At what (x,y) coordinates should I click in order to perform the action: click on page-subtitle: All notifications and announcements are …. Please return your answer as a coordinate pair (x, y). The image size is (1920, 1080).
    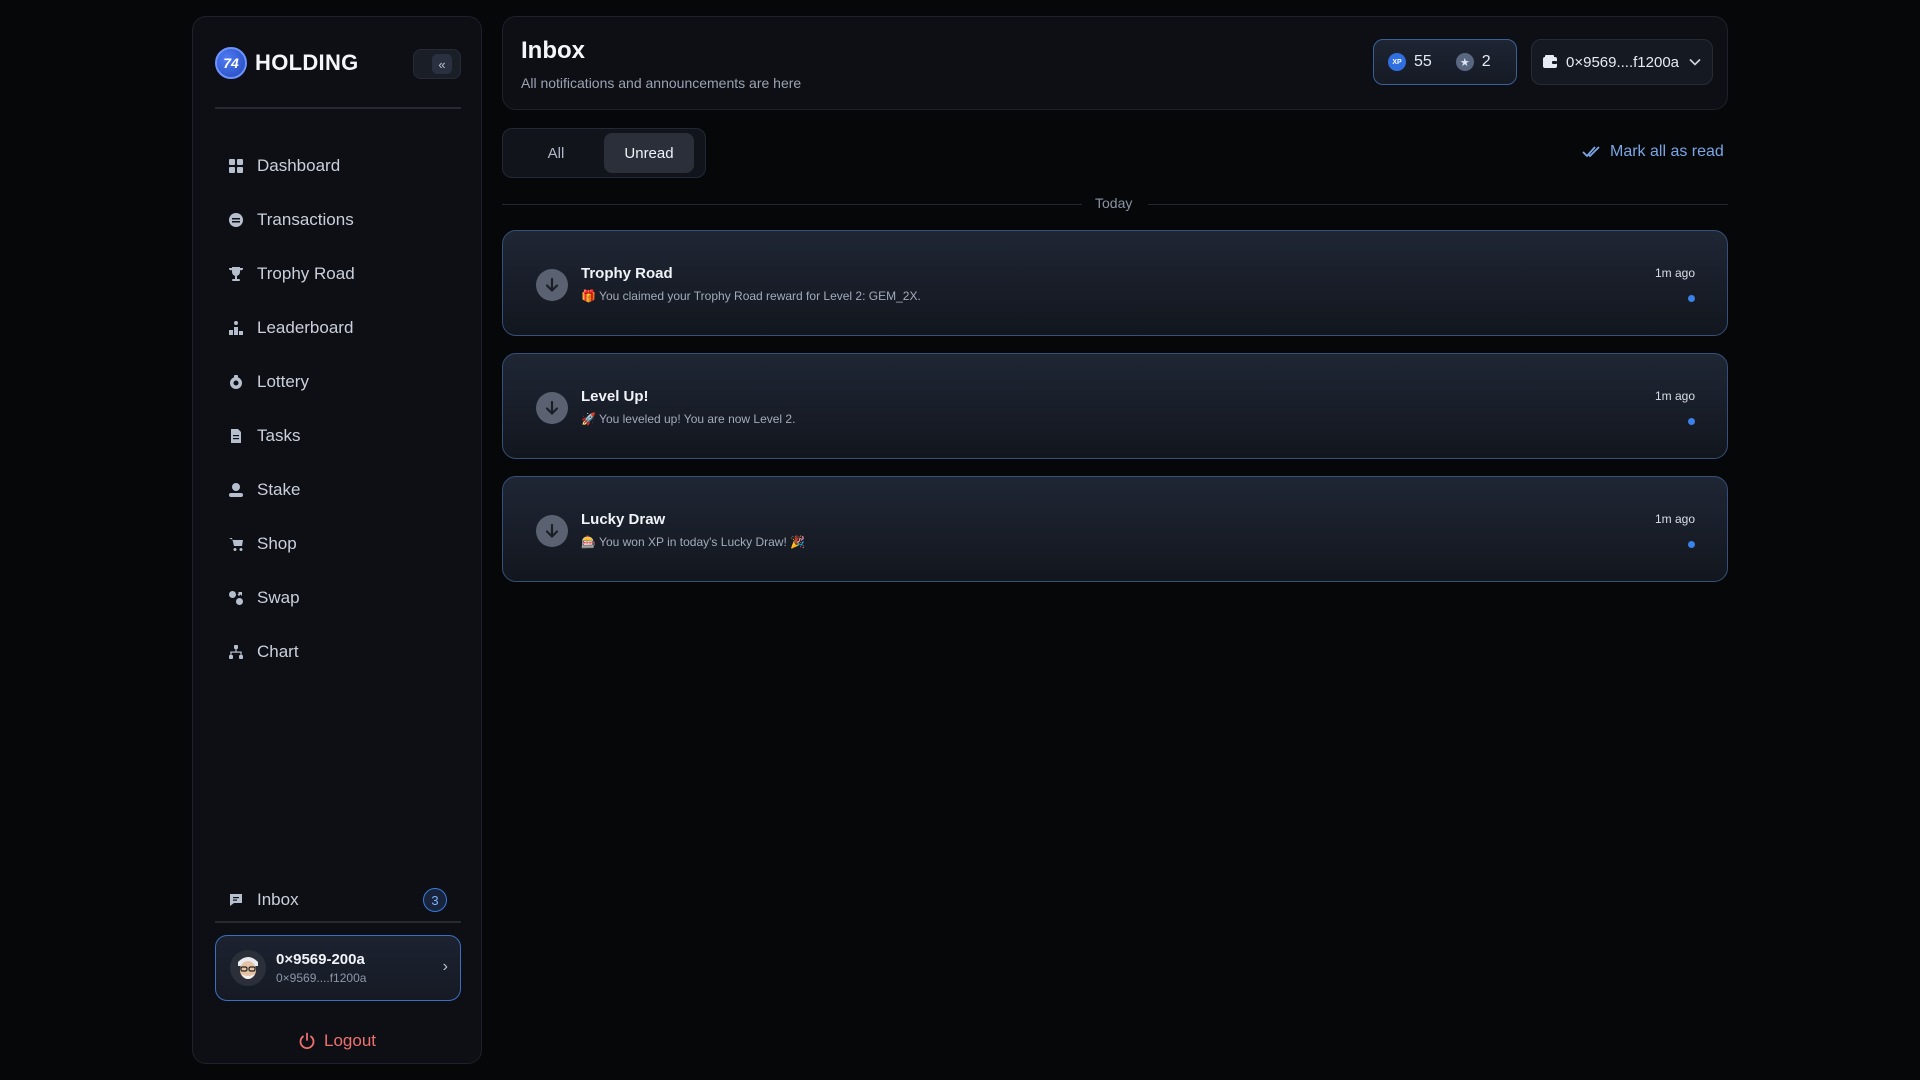
    Looking at the image, I should click on (661, 83).